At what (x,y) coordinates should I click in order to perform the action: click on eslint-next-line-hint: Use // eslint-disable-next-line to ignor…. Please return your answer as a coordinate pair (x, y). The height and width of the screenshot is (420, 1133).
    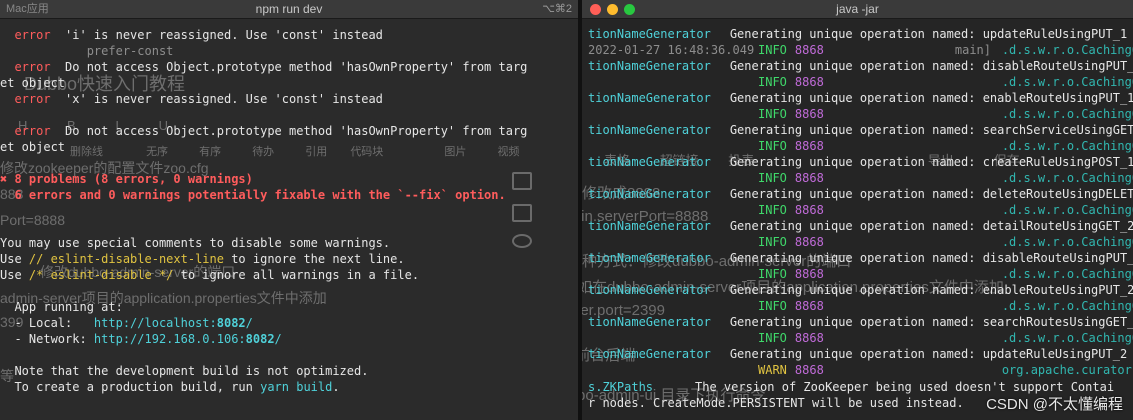
    Looking at the image, I should click on (202, 259).